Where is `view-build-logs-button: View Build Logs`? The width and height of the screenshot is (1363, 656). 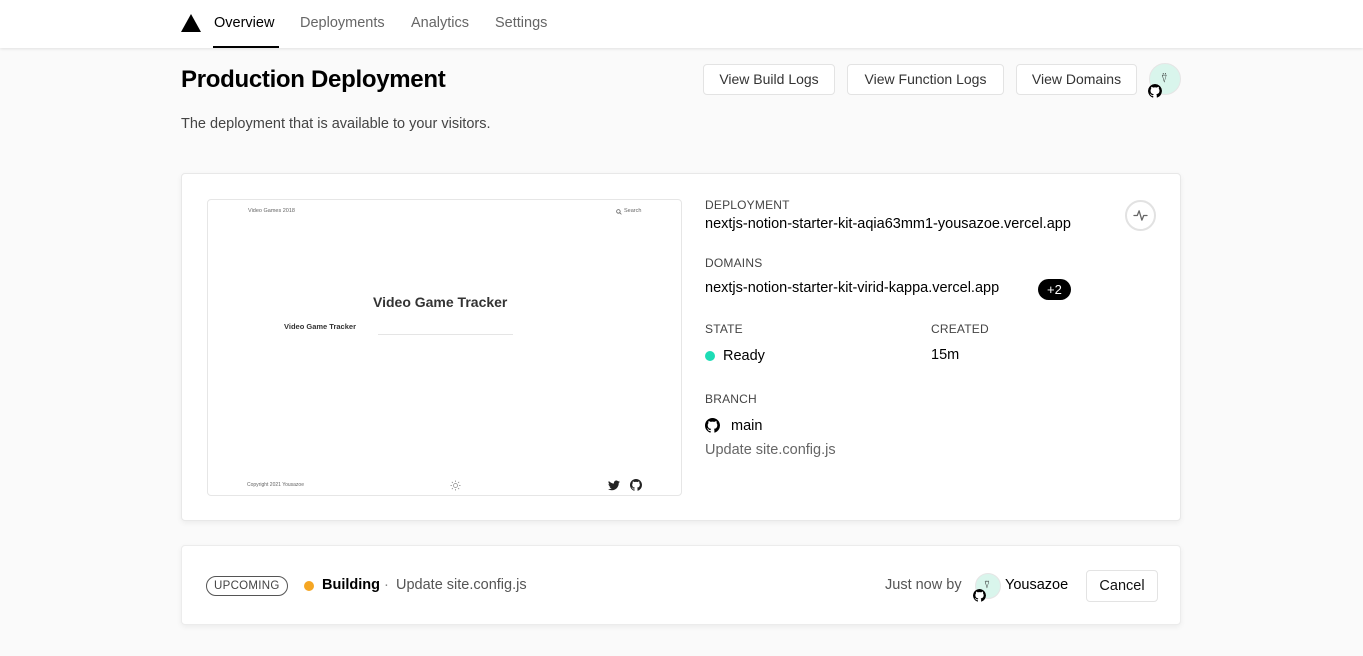 view-build-logs-button: View Build Logs is located at coordinates (769, 79).